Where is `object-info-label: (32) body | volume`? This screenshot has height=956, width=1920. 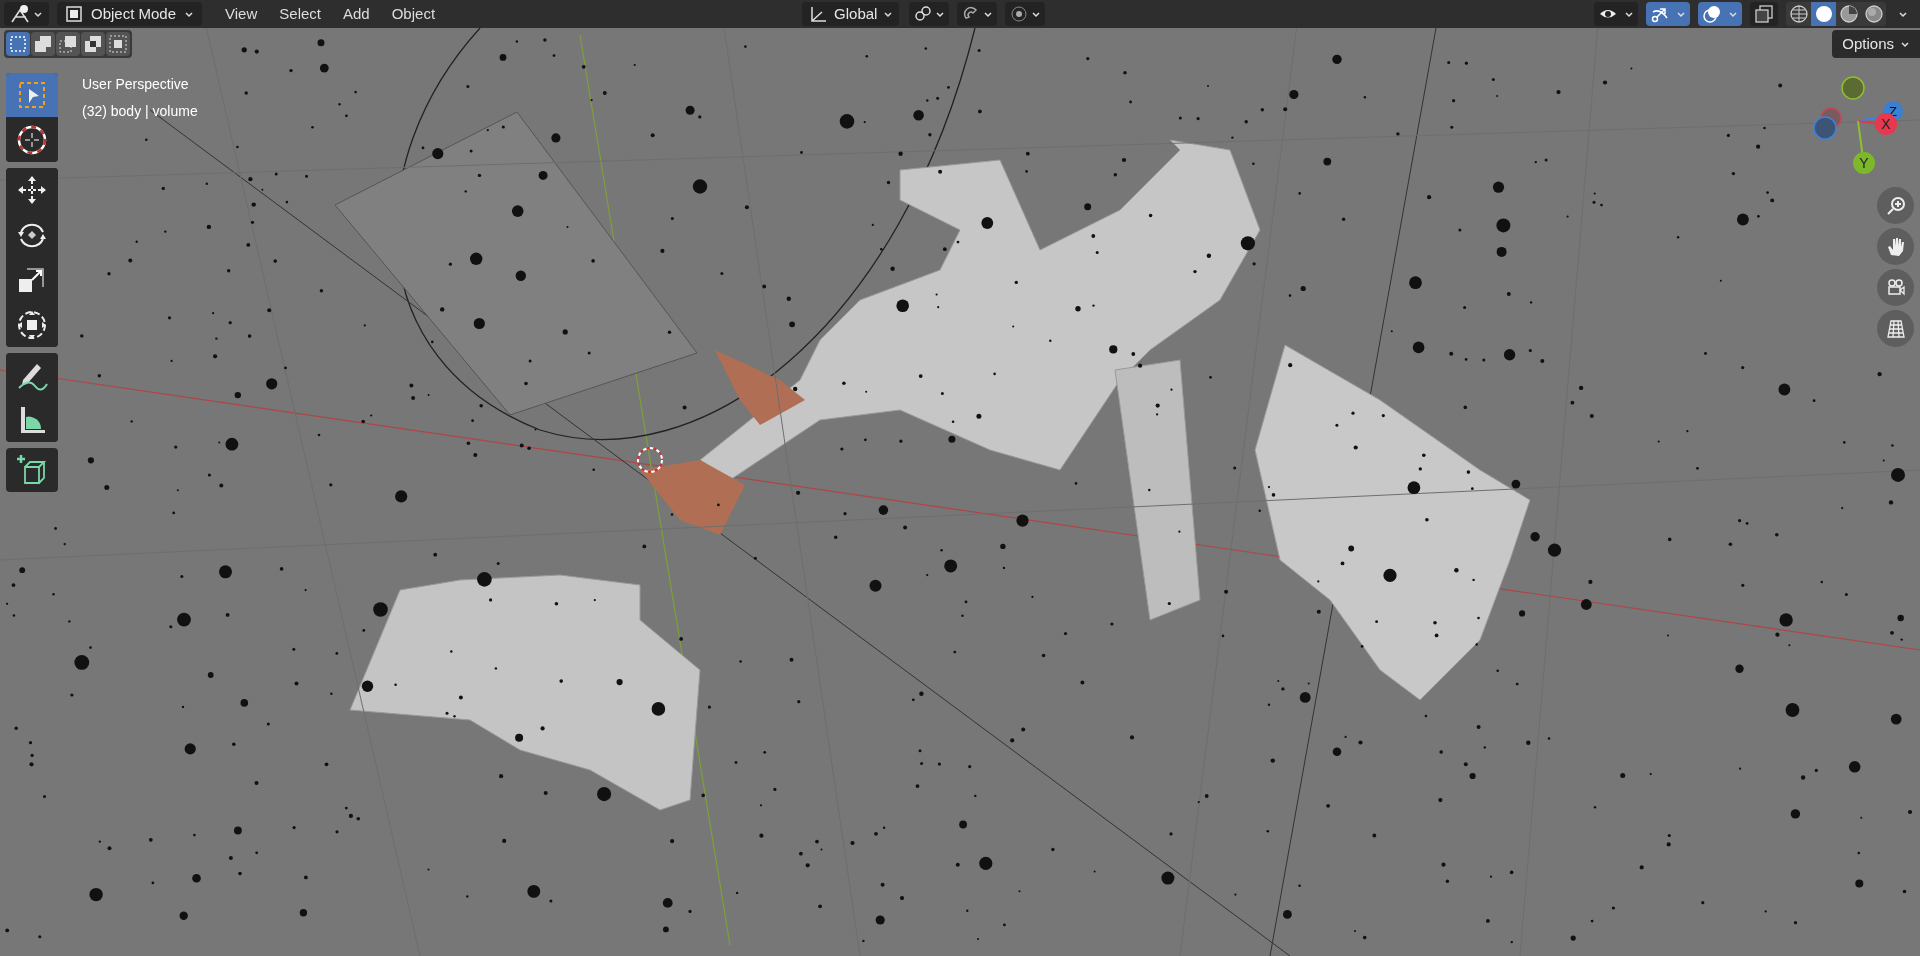 object-info-label: (32) body | volume is located at coordinates (140, 111).